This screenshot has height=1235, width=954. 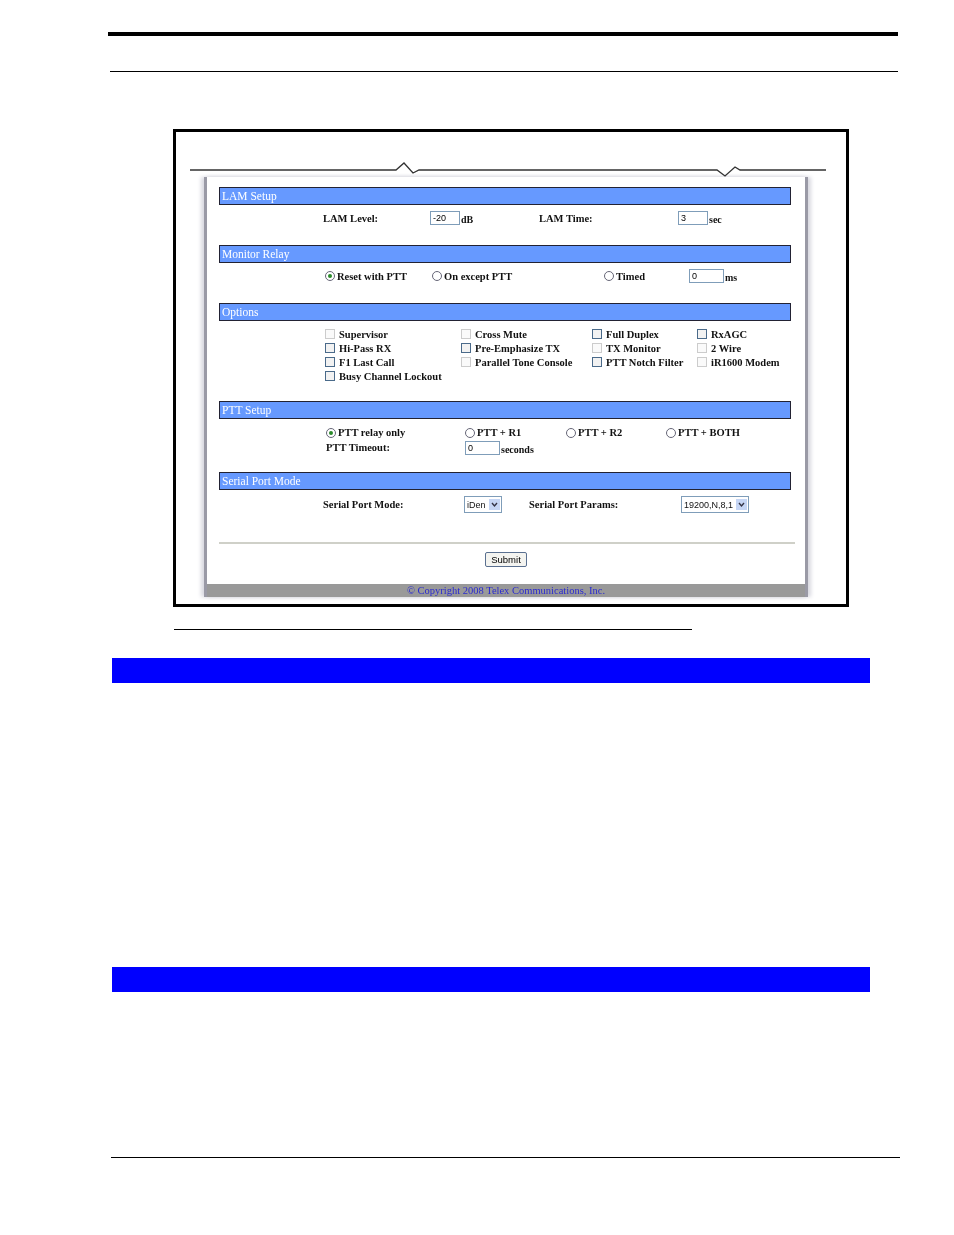 I want to click on section-header: Options, so click(x=505, y=312).